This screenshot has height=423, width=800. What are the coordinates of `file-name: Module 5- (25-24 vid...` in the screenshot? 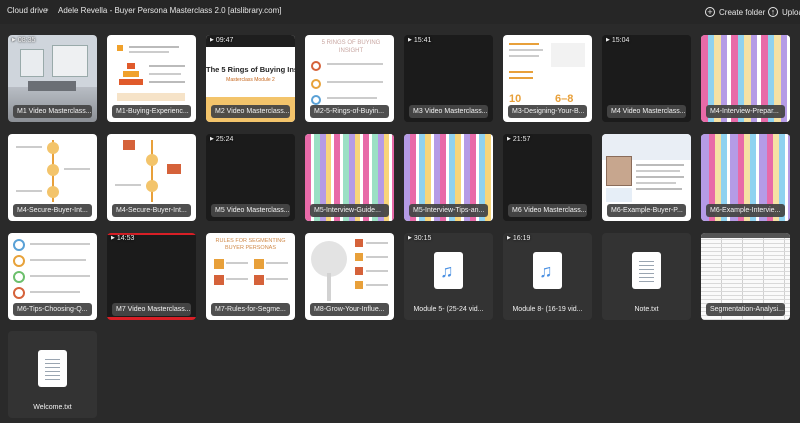 It's located at (448, 309).